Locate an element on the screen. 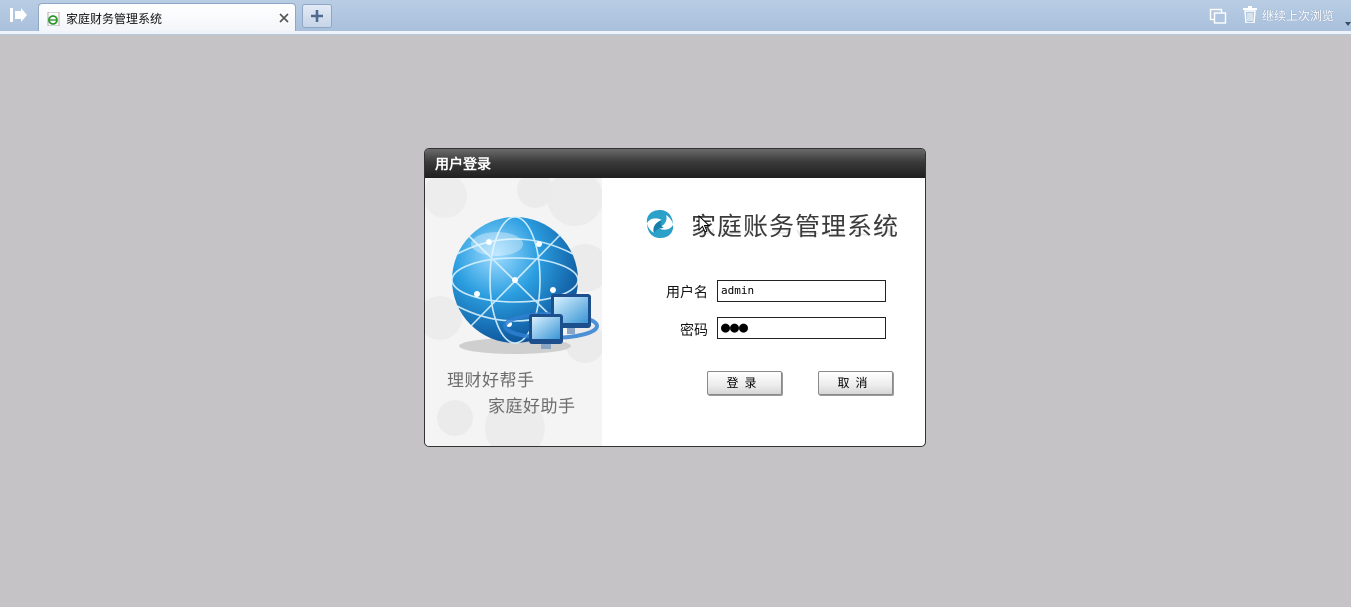 This screenshot has width=1351, height=607. new-tab-button is located at coordinates (317, 16).